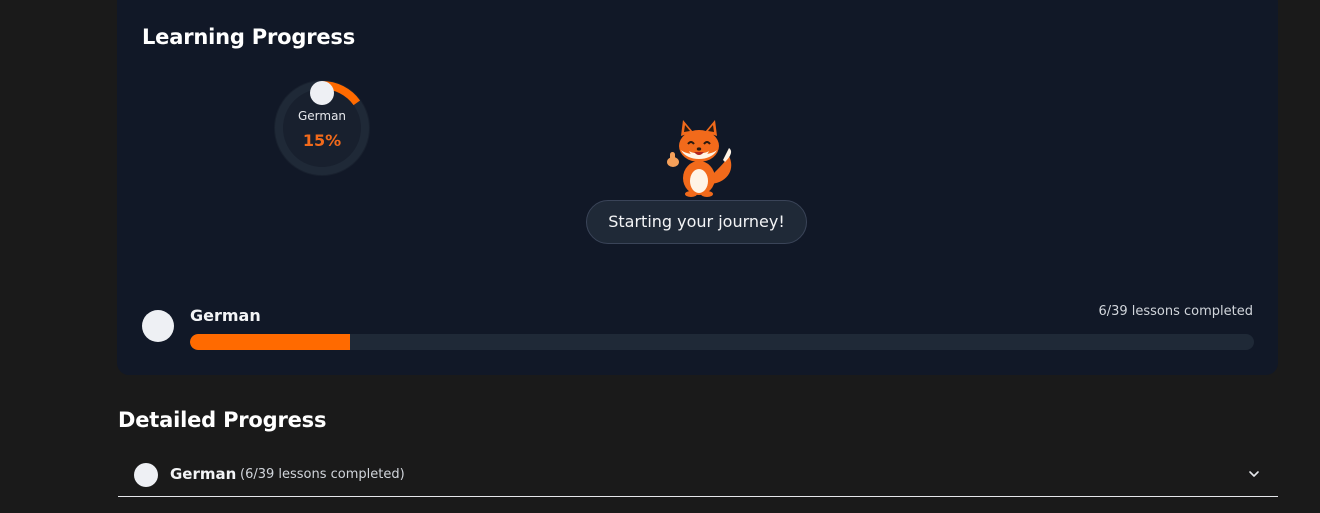 The height and width of the screenshot is (513, 1320). What do you see at coordinates (1254, 474) in the screenshot?
I see `chevron-down-icon` at bounding box center [1254, 474].